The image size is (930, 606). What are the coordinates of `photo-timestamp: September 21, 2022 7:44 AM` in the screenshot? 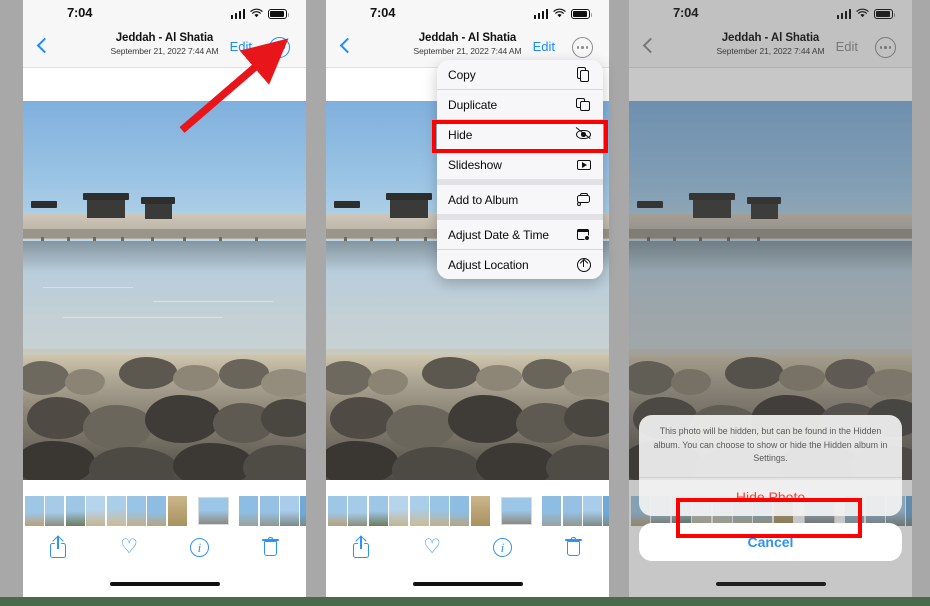 It's located at (467, 51).